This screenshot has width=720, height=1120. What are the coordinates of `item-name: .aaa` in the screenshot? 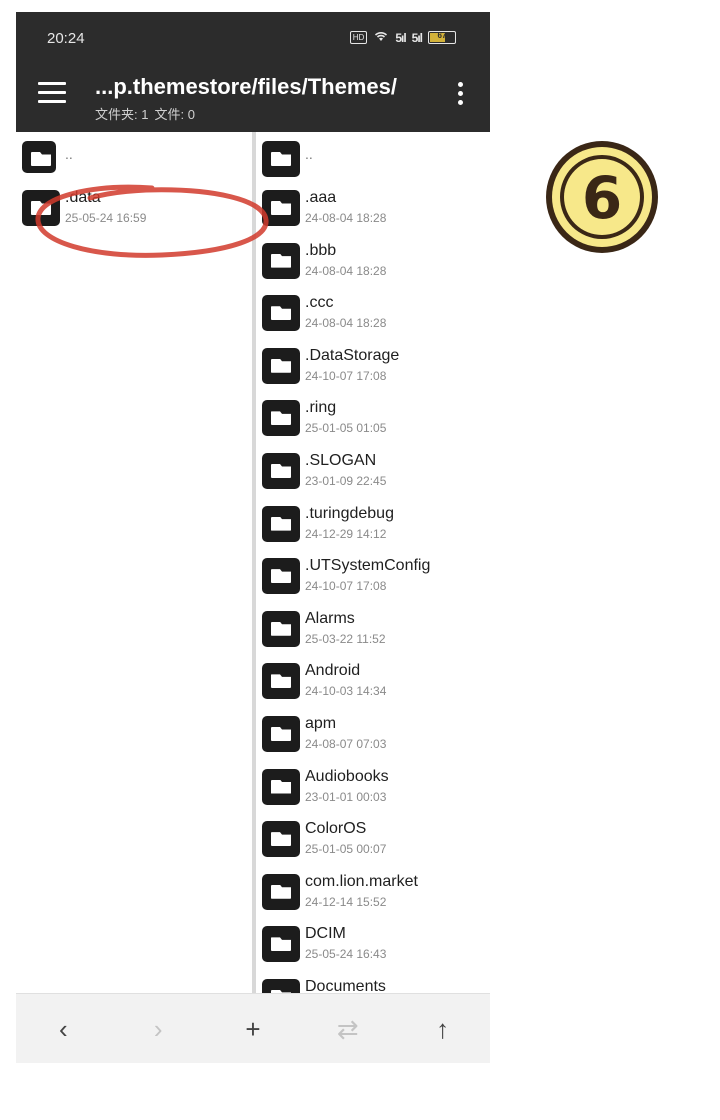 It's located at (321, 197).